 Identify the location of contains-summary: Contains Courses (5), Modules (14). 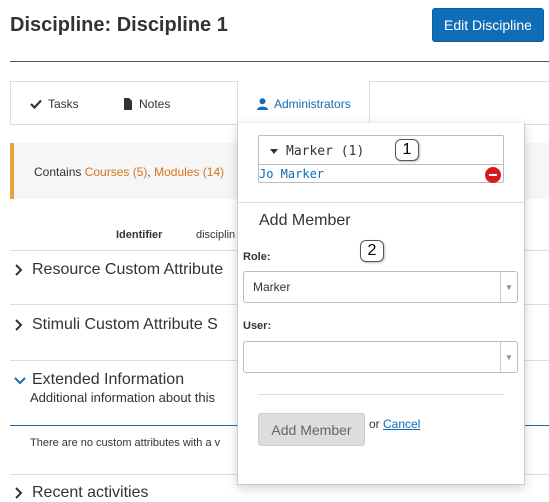
(129, 172).